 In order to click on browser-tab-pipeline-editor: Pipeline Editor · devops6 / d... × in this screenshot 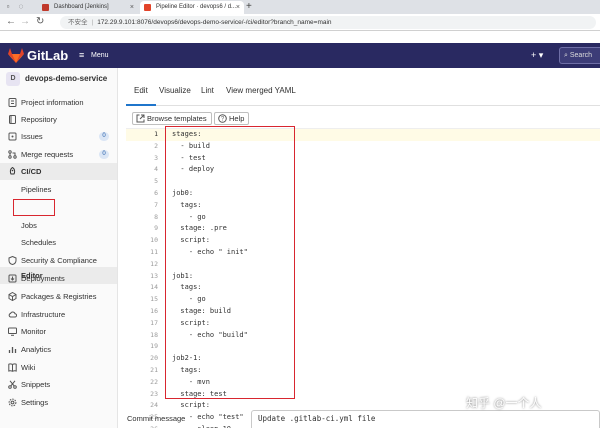, I will do `click(192, 7)`.